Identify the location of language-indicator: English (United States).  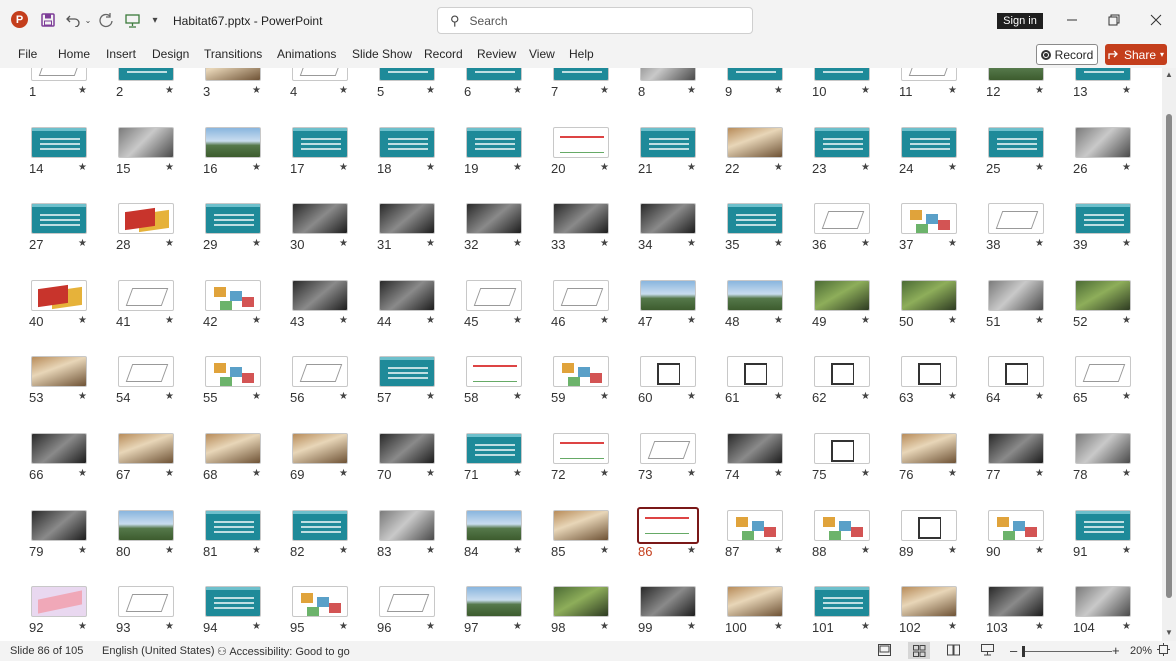
(158, 651).